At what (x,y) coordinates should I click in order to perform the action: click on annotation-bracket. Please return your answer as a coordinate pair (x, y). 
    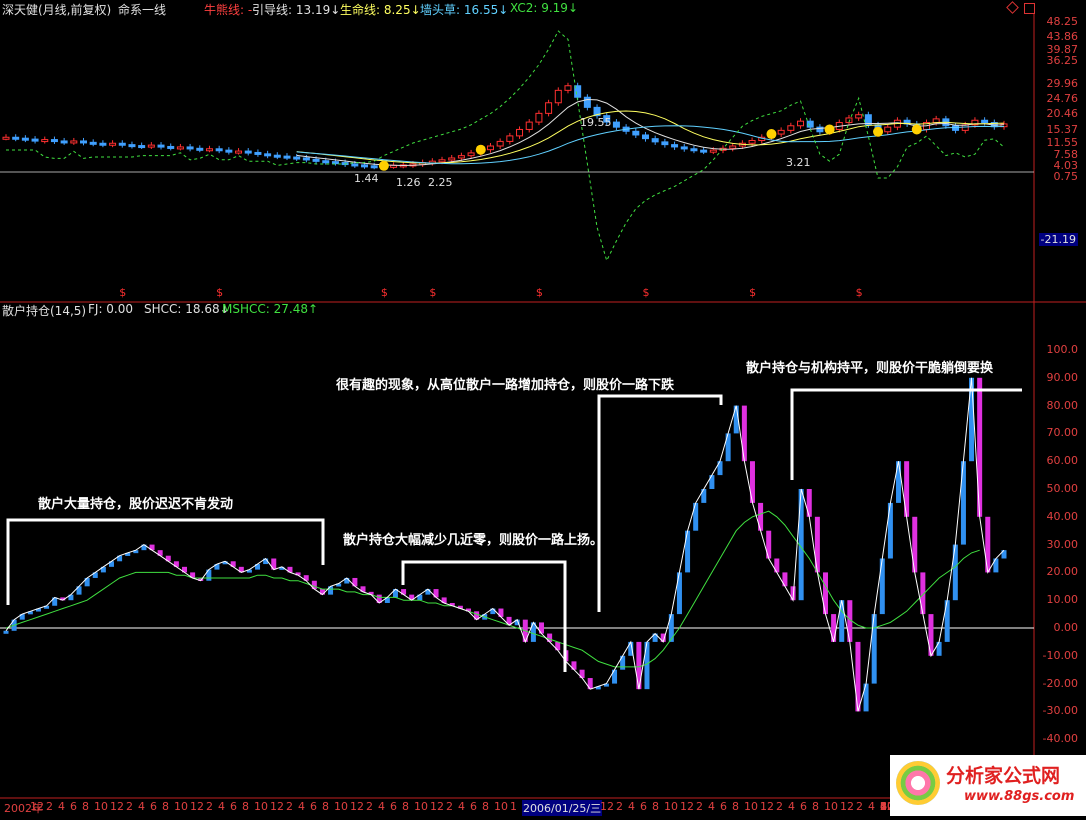
    Looking at the image, I should click on (660, 503).